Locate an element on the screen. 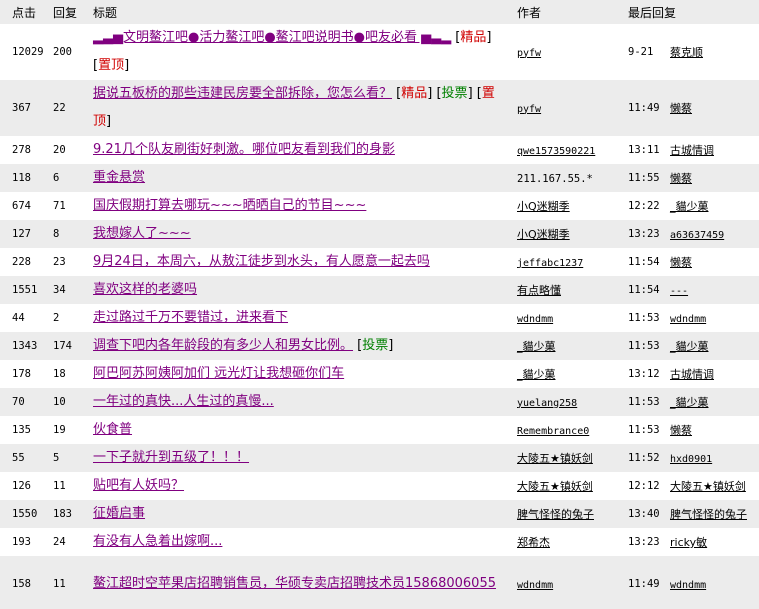  last-reply-user-cell: 古城情调 is located at coordinates (714, 374).